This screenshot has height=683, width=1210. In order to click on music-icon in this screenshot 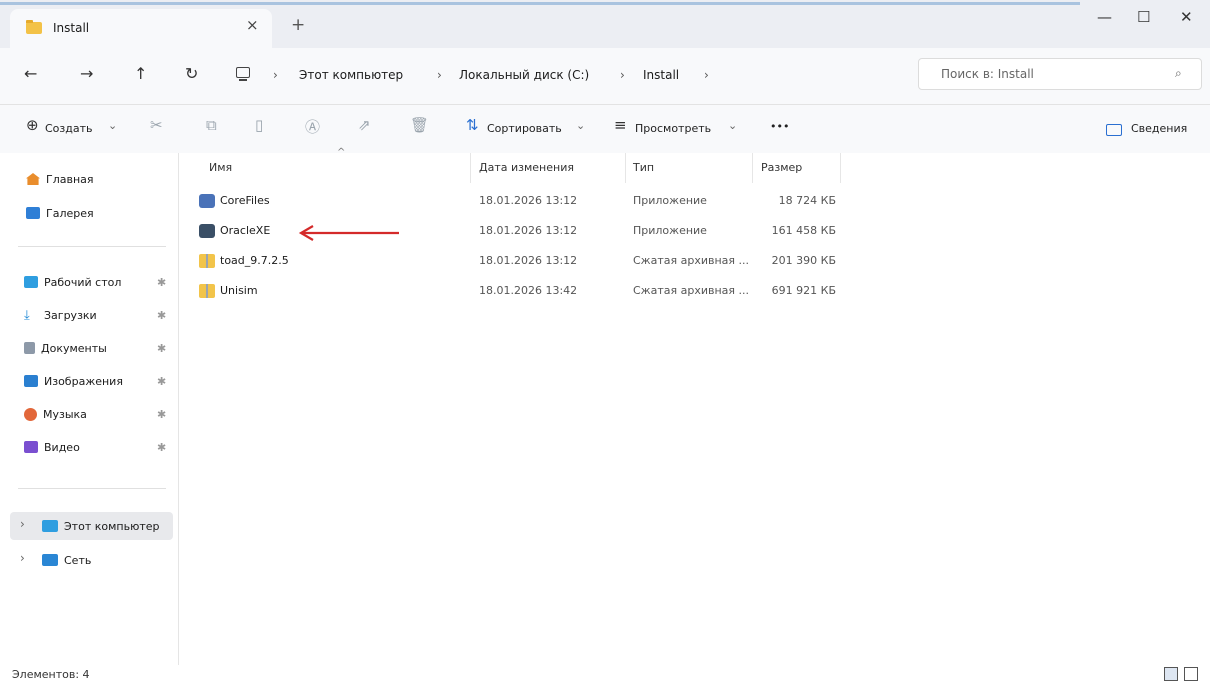, I will do `click(30, 414)`.